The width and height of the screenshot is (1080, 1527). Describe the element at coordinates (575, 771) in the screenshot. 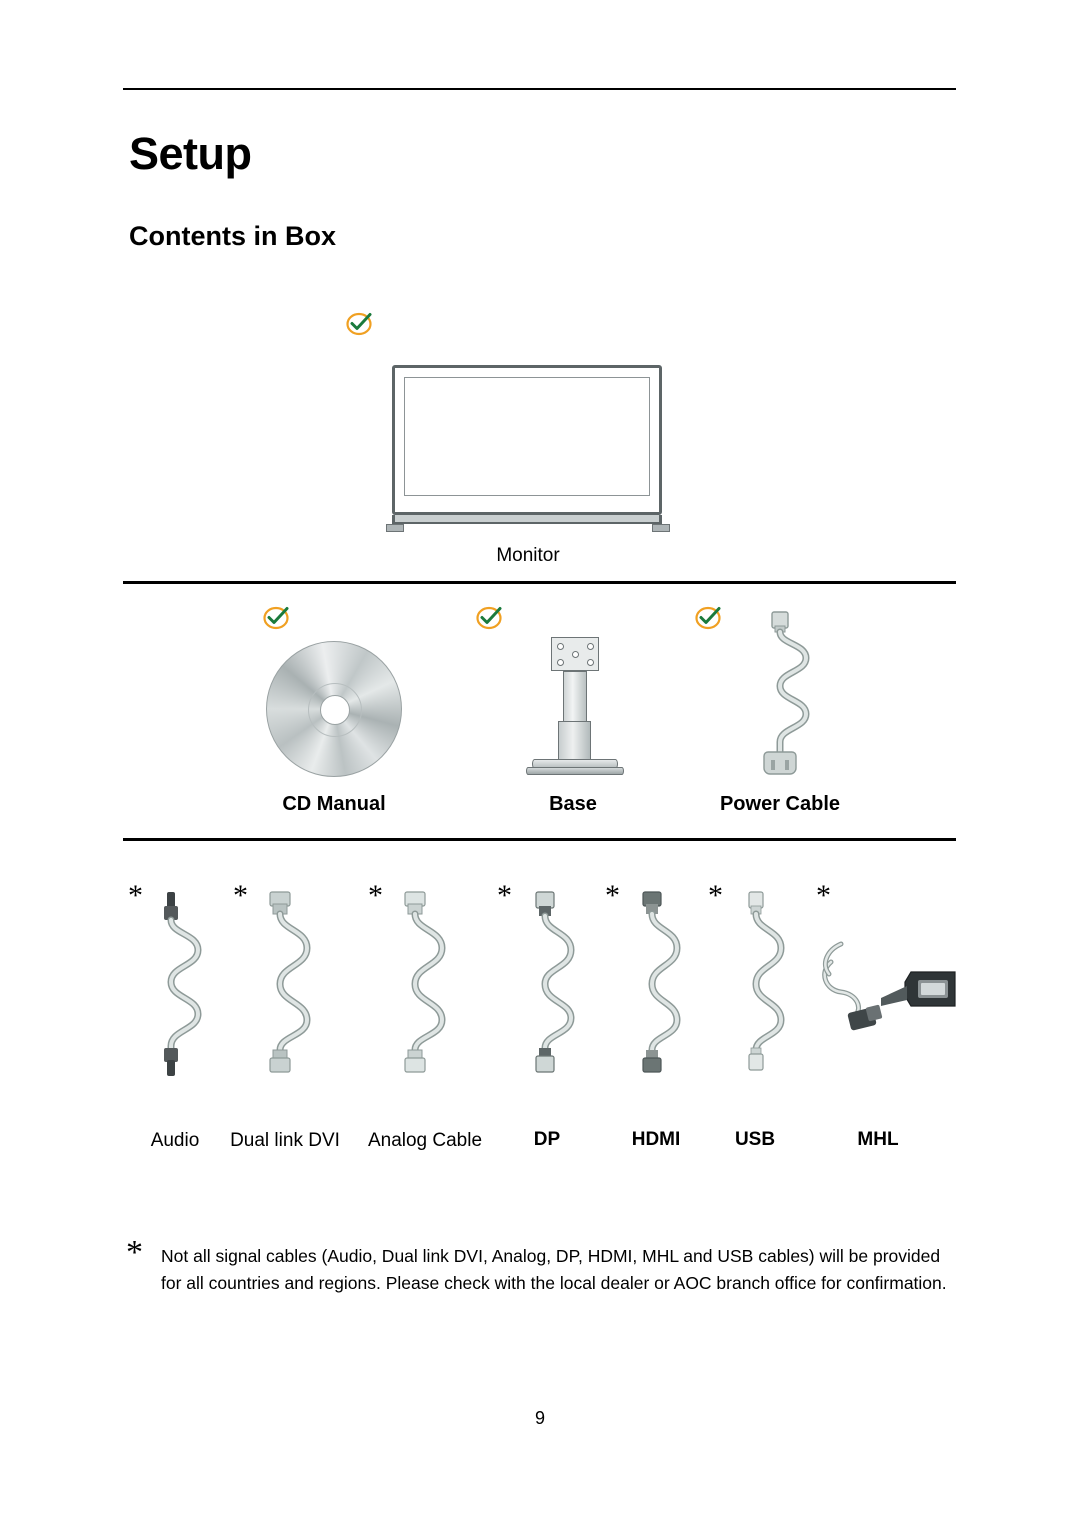

I see `base-plate-lower` at that location.